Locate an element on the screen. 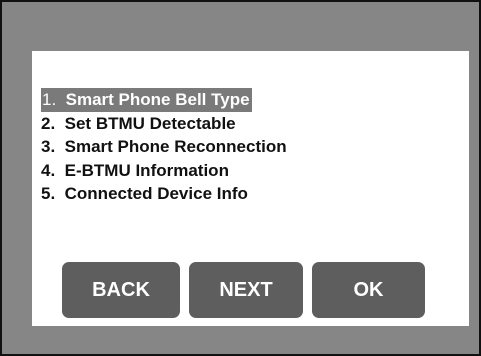 This screenshot has height=356, width=481. menu-item-smart-phone-reconnection: 3. Smart Phone Reconnection is located at coordinates (164, 146).